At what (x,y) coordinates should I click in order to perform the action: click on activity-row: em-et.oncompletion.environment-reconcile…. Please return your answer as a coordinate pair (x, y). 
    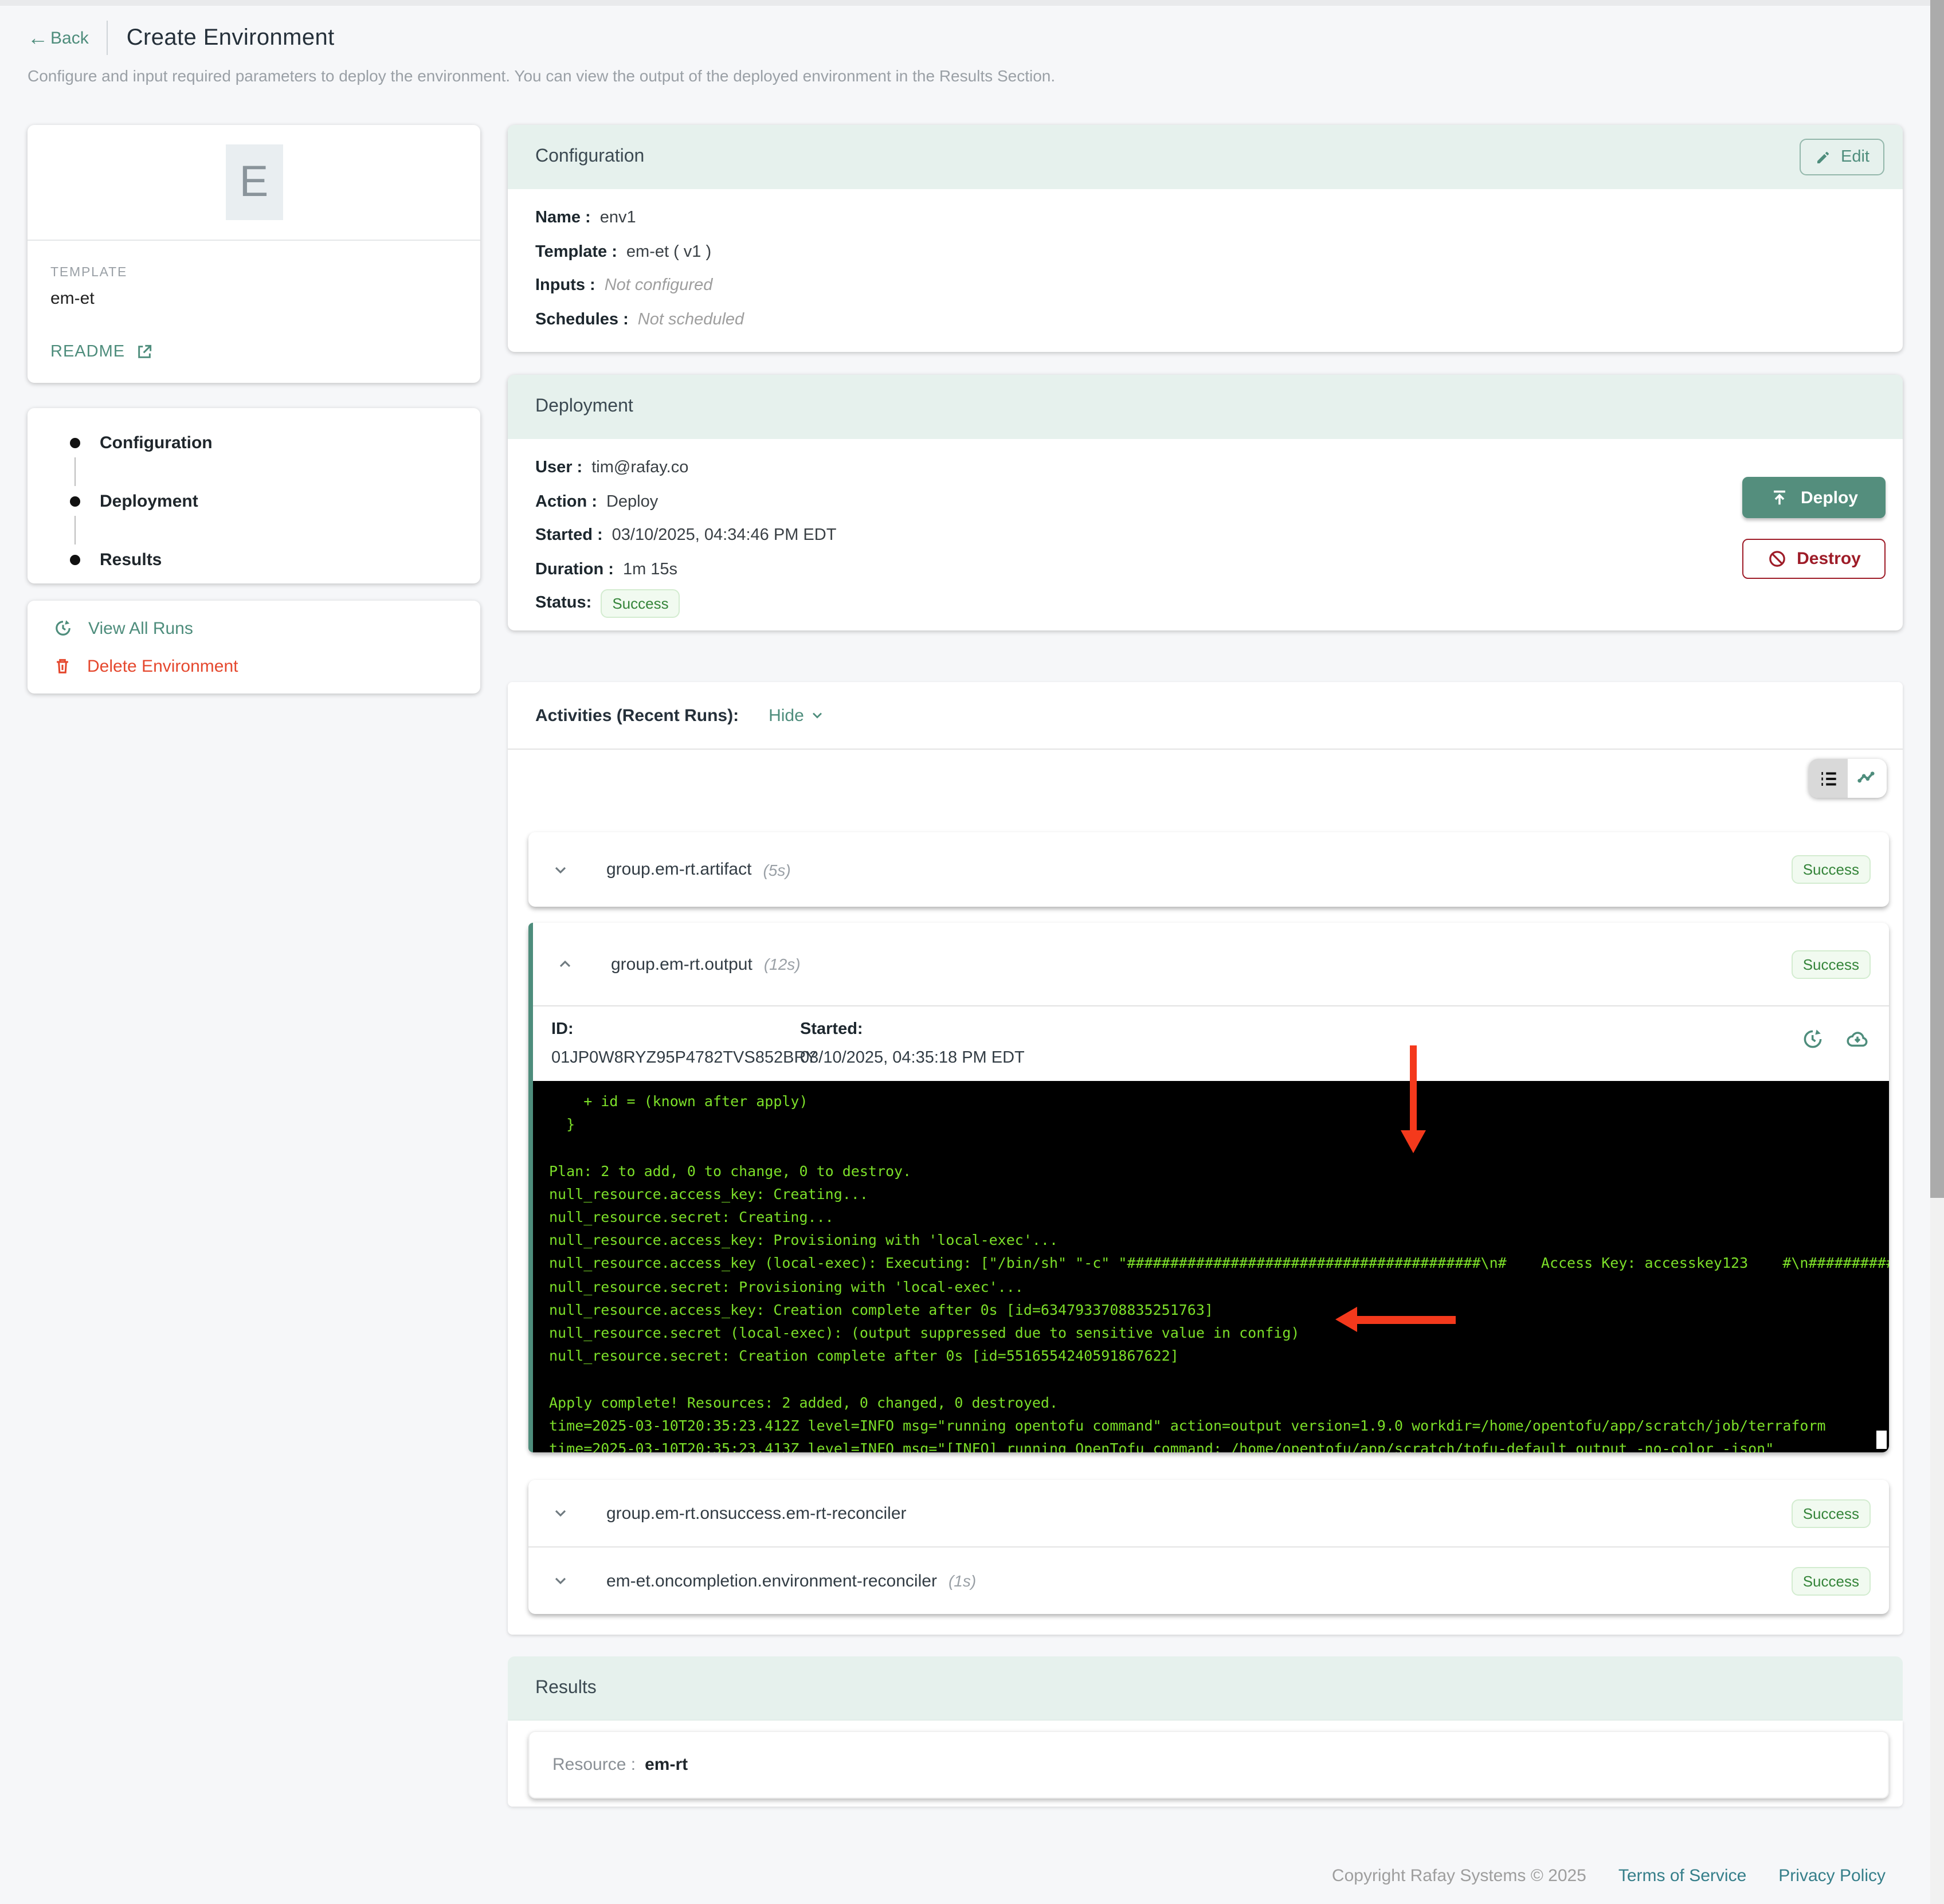
    Looking at the image, I should click on (1208, 1581).